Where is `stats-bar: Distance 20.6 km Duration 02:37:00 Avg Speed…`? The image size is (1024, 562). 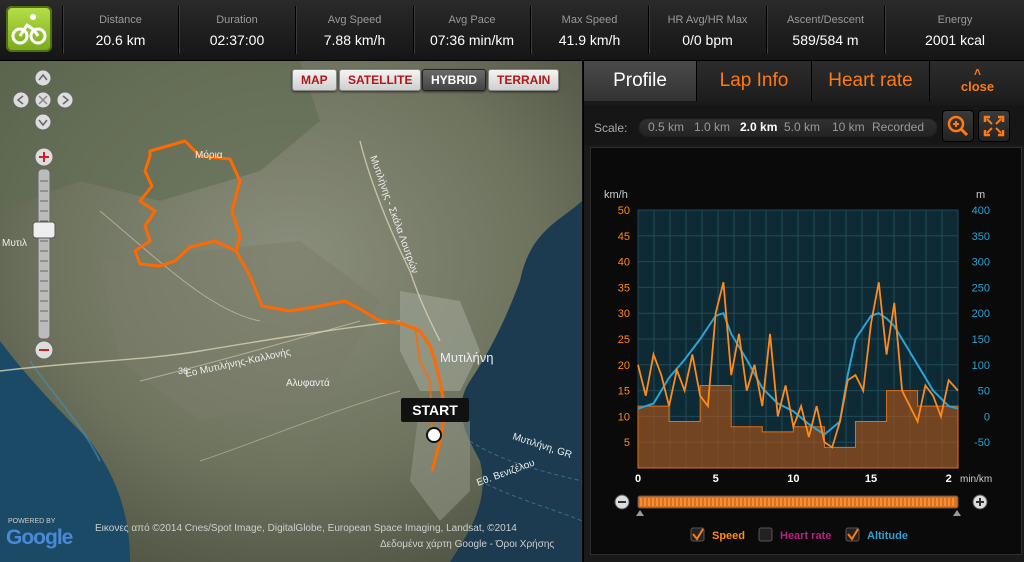 stats-bar: Distance 20.6 km Duration 02:37:00 Avg Speed… is located at coordinates (512, 30).